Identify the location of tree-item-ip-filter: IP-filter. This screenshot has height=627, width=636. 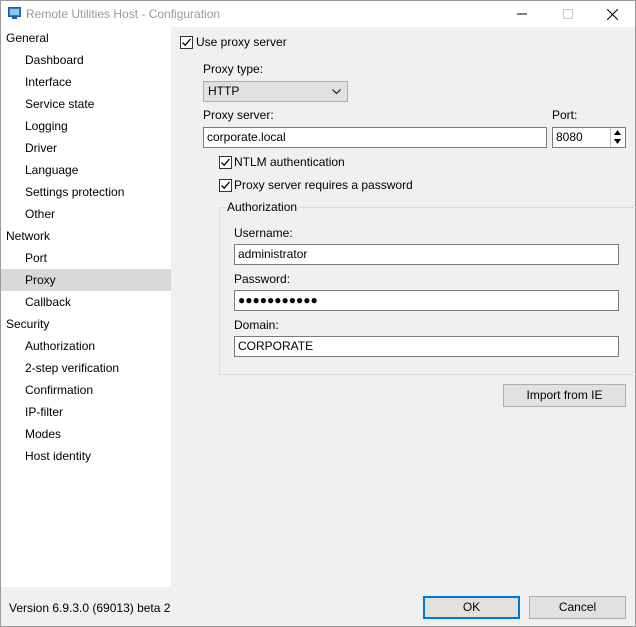
(86, 412).